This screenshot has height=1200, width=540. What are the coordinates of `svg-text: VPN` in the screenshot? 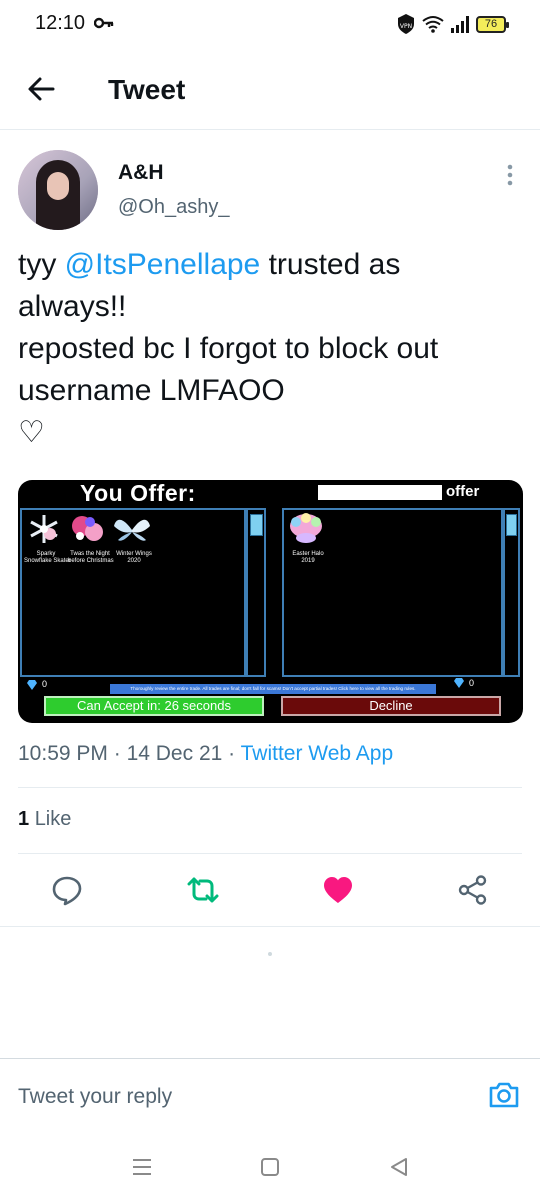 It's located at (406, 26).